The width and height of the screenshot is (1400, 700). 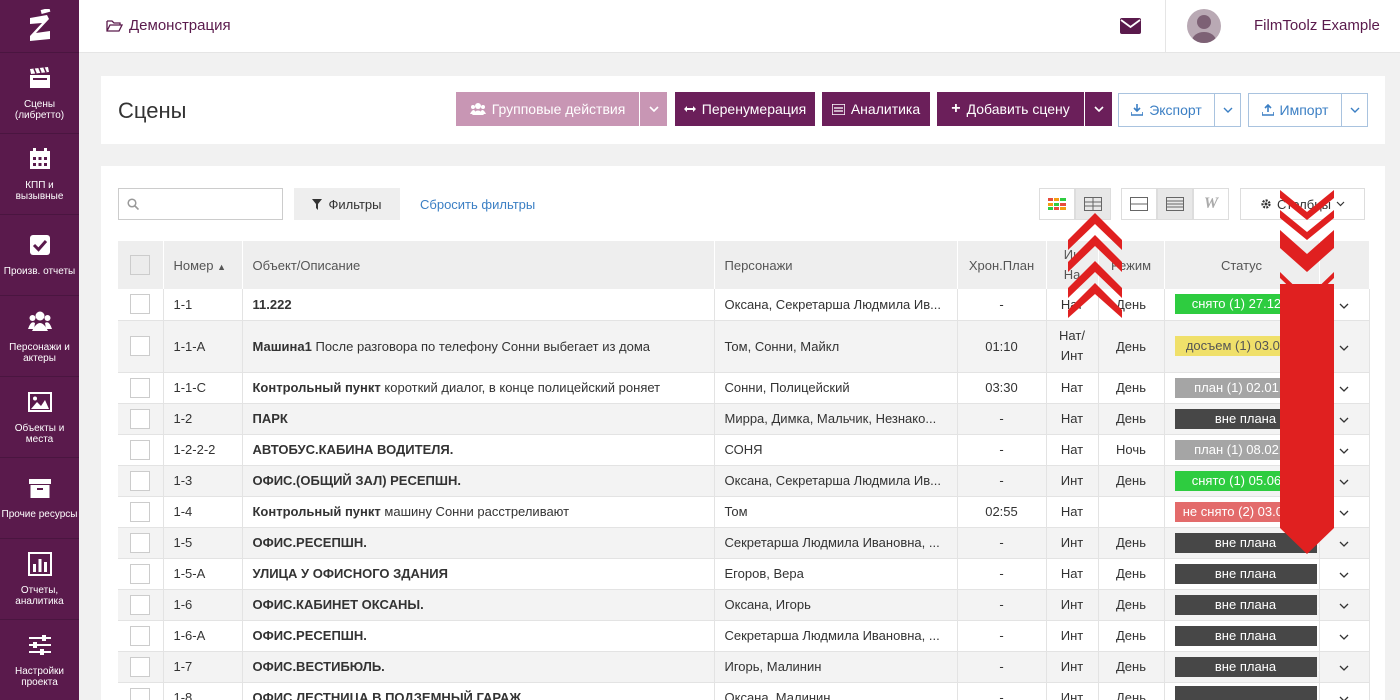 What do you see at coordinates (1072, 418) in the screenshot?
I see `intnat-value: Нат` at bounding box center [1072, 418].